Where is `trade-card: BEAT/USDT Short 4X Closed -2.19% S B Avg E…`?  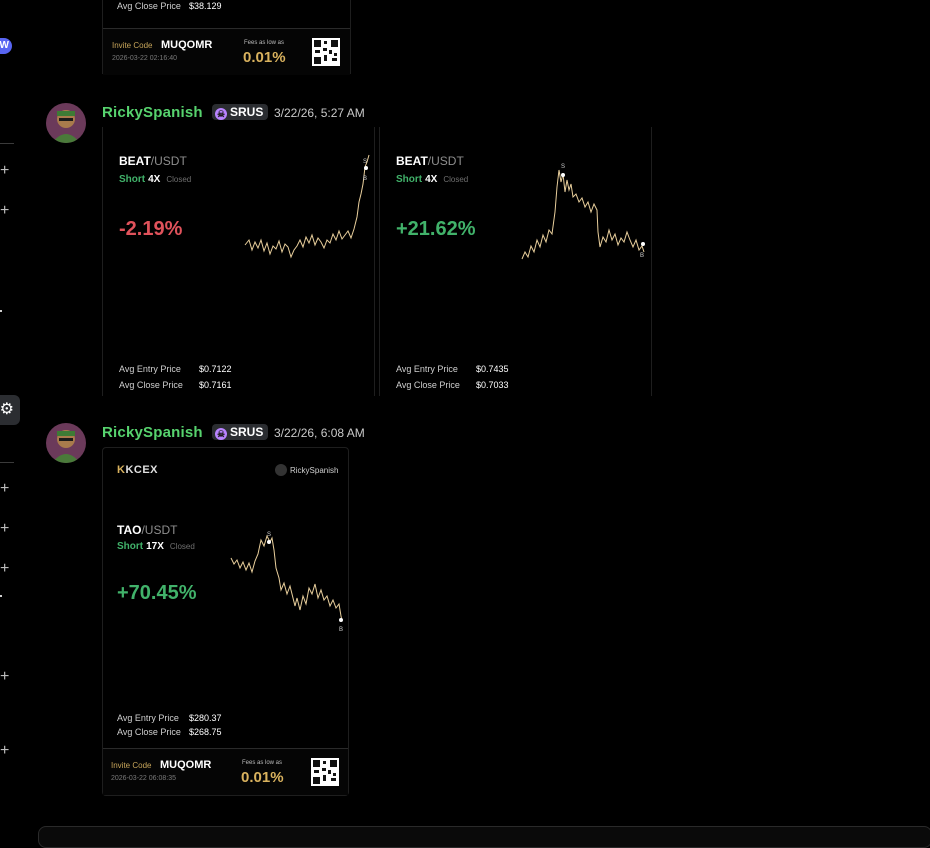
trade-card: BEAT/USDT Short 4X Closed -2.19% S B Avg E… is located at coordinates (238, 261).